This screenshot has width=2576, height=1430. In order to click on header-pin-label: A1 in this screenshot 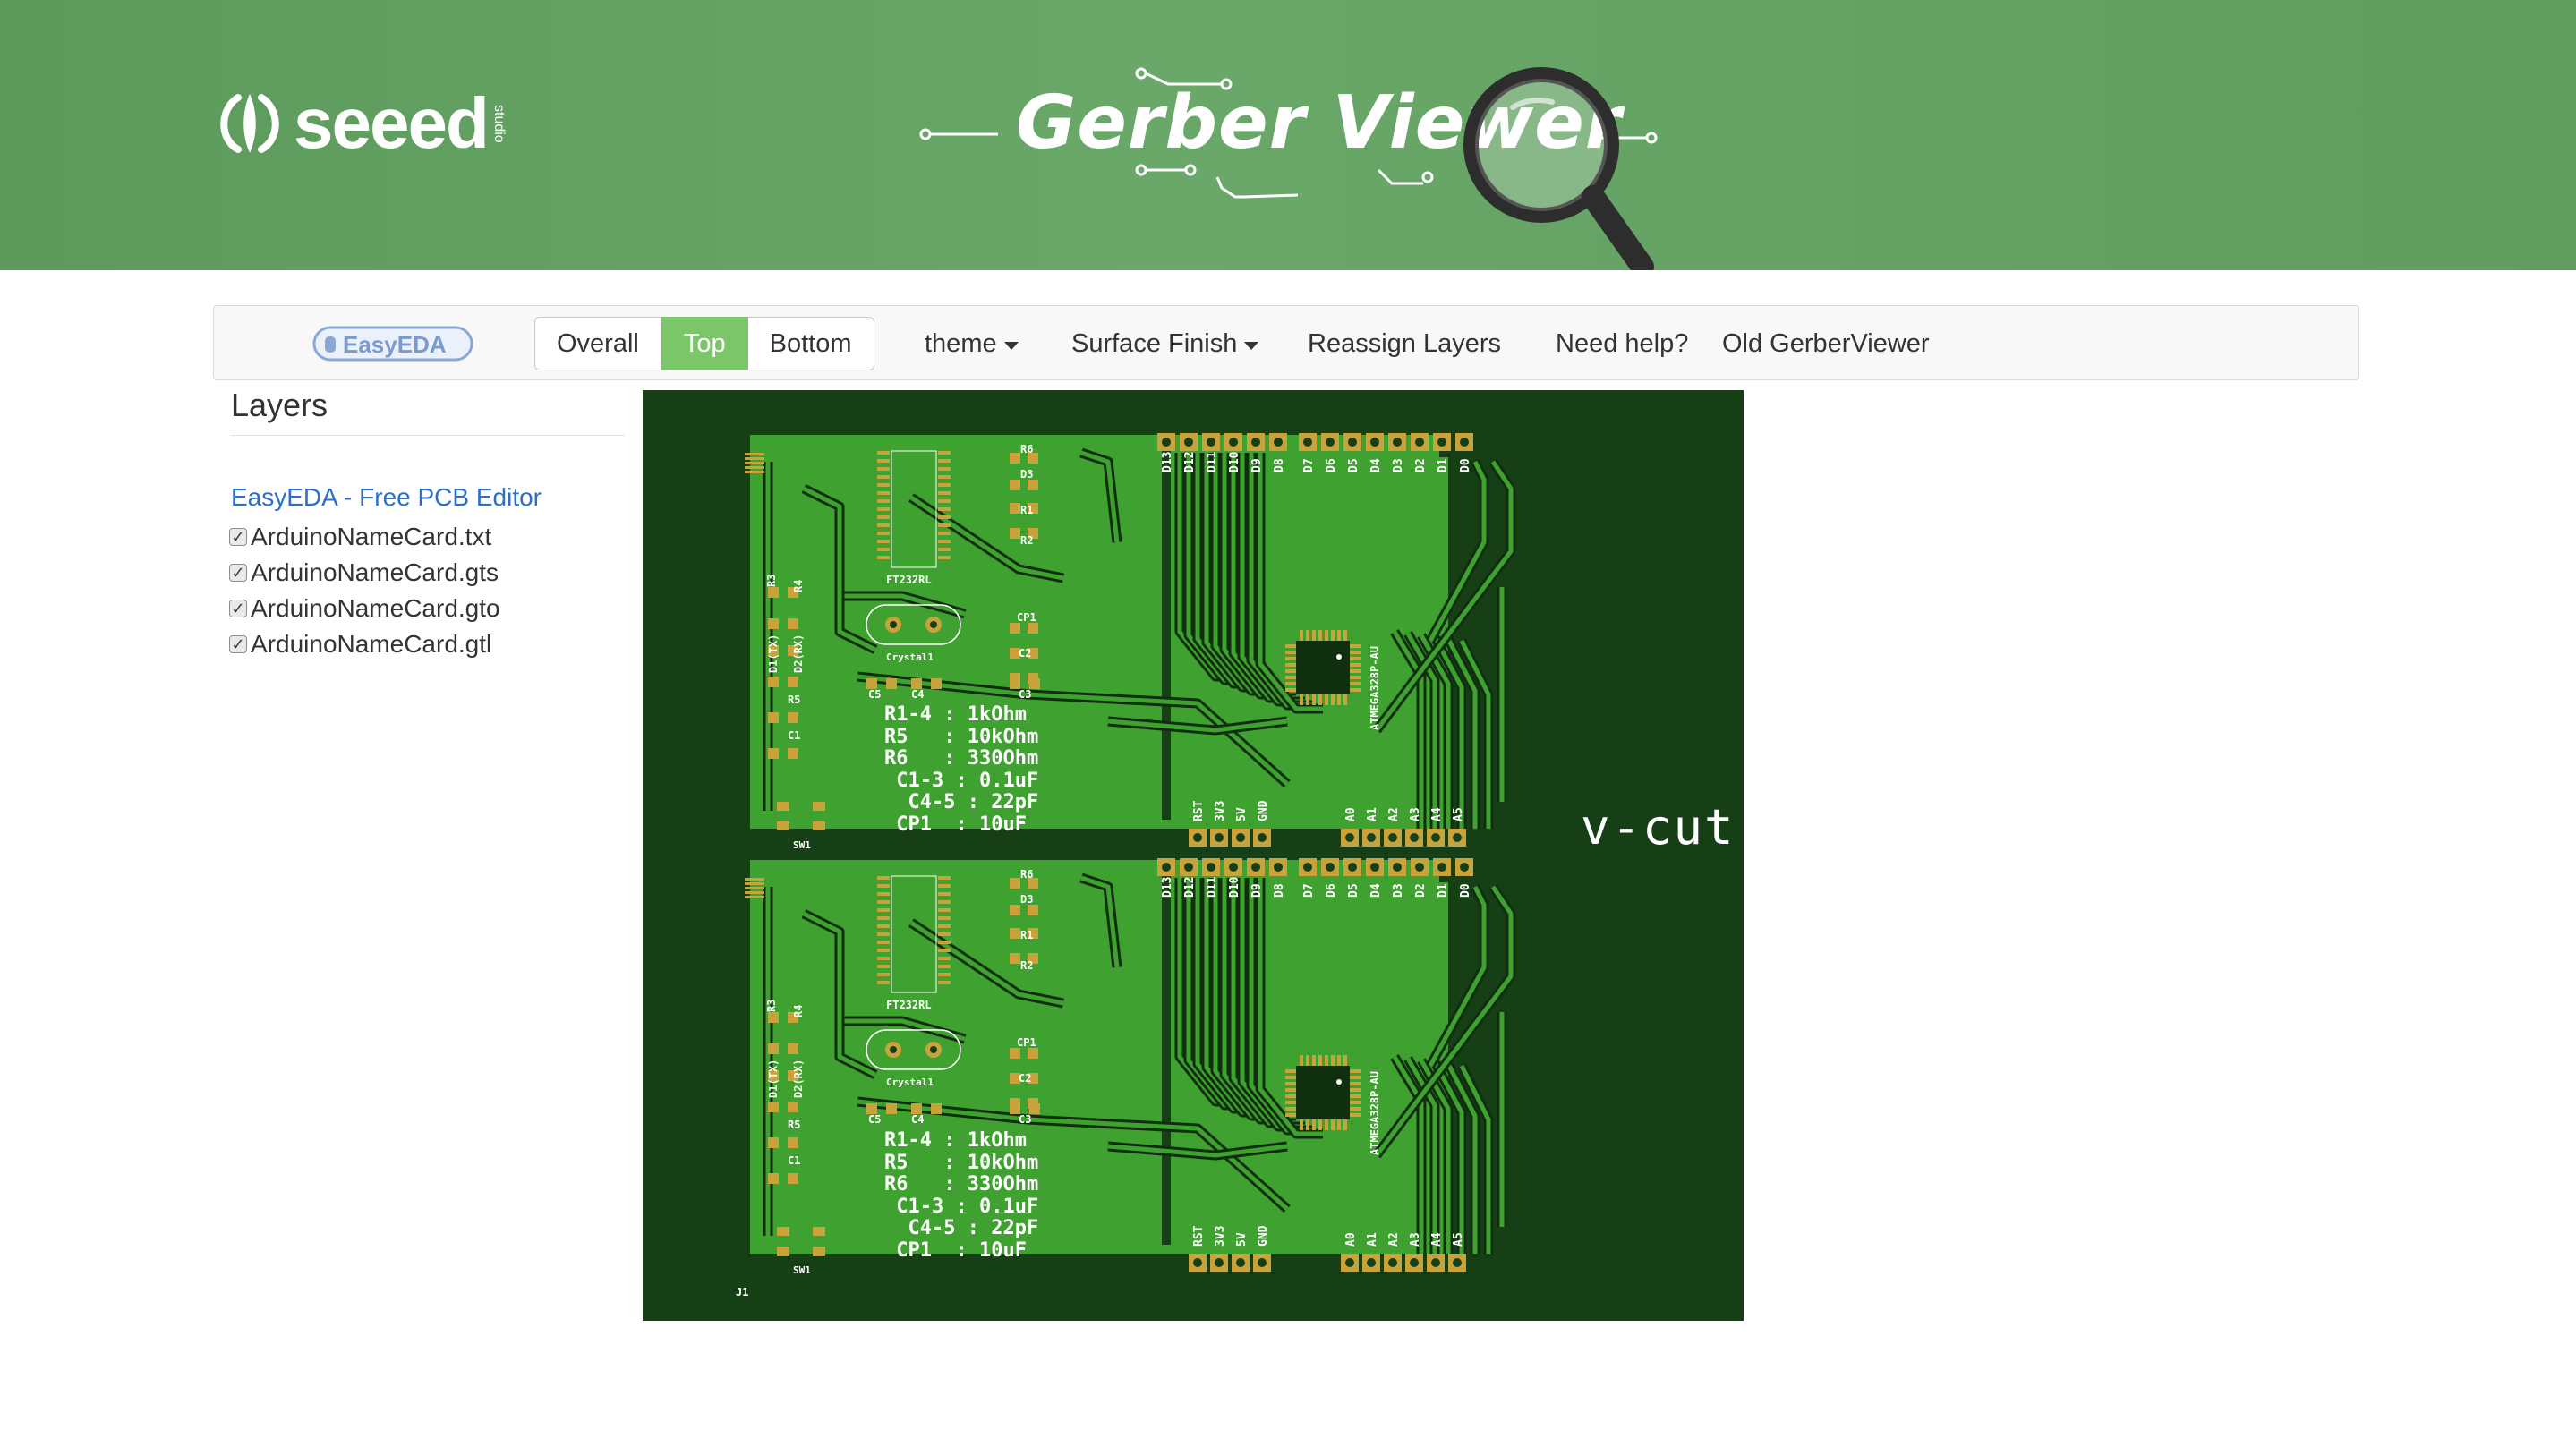, I will do `click(1372, 814)`.